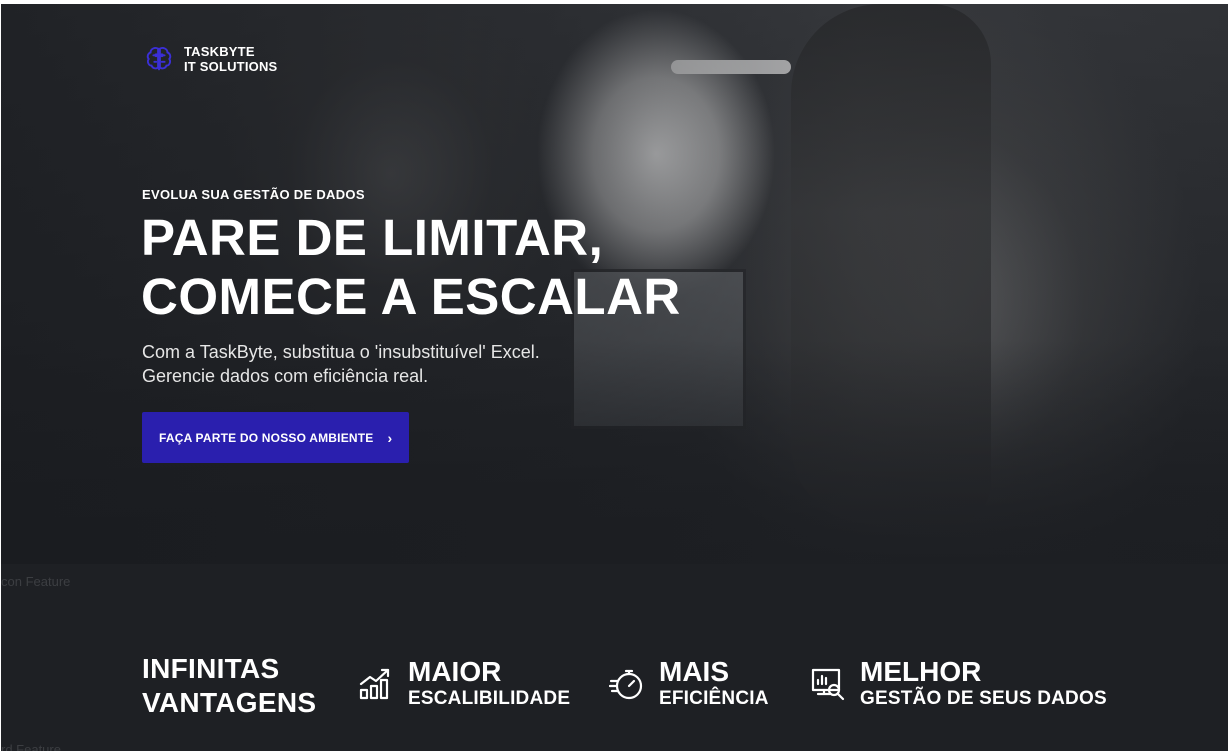  Describe the element at coordinates (31, 746) in the screenshot. I see `faint-feature-label-2: rd Feature` at that location.